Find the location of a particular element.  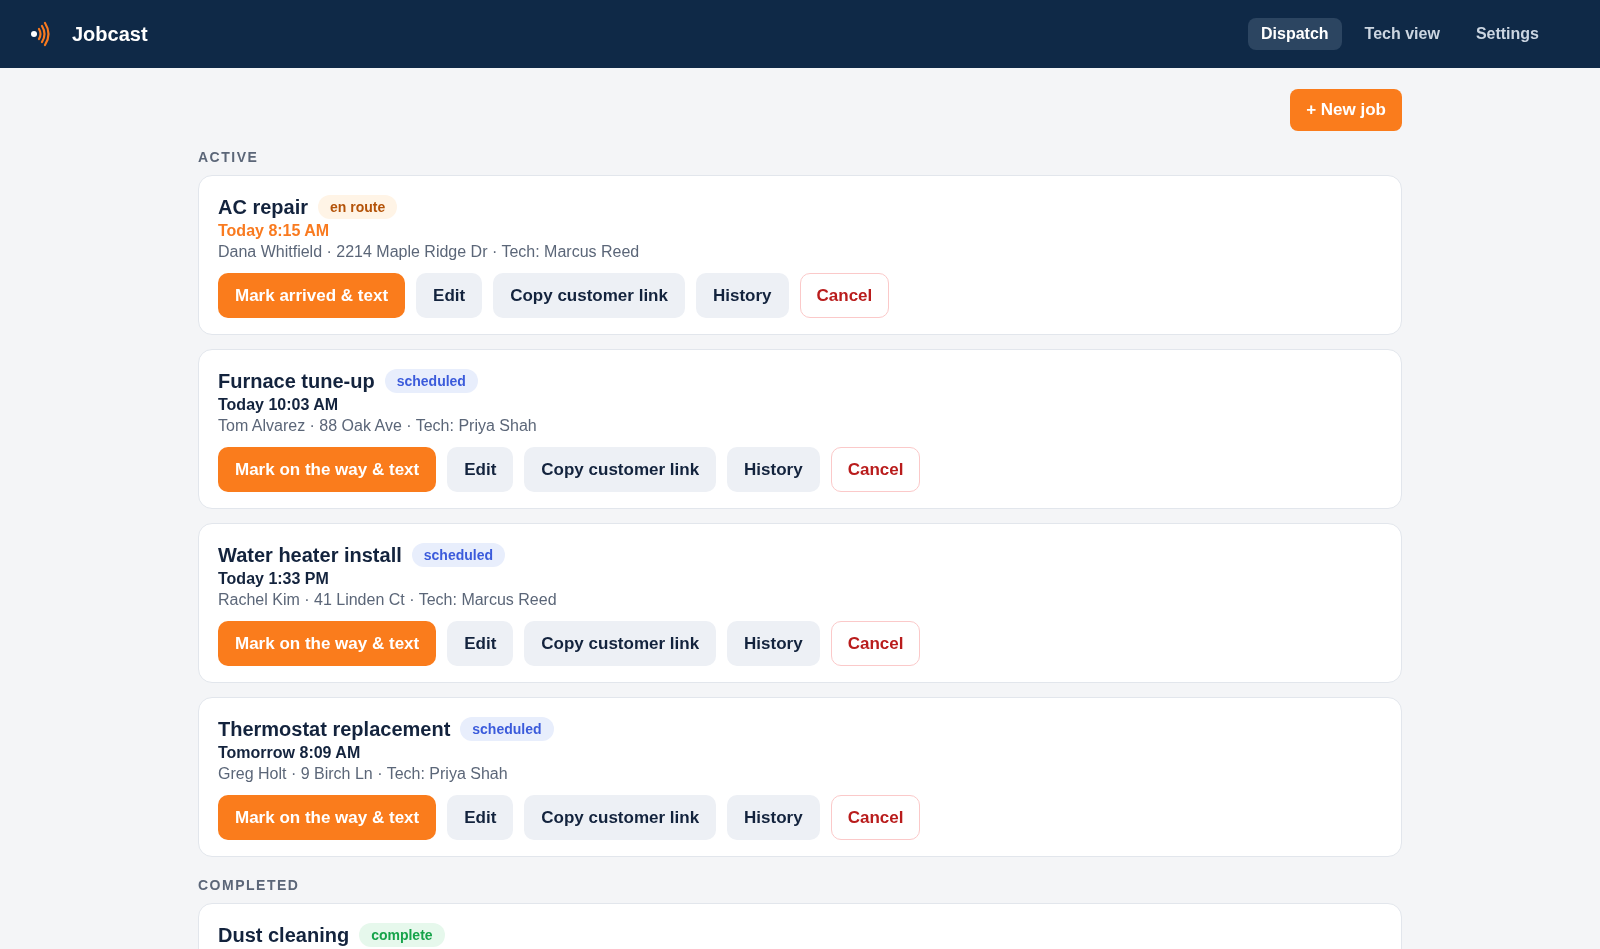

status-badge: en route is located at coordinates (358, 207).